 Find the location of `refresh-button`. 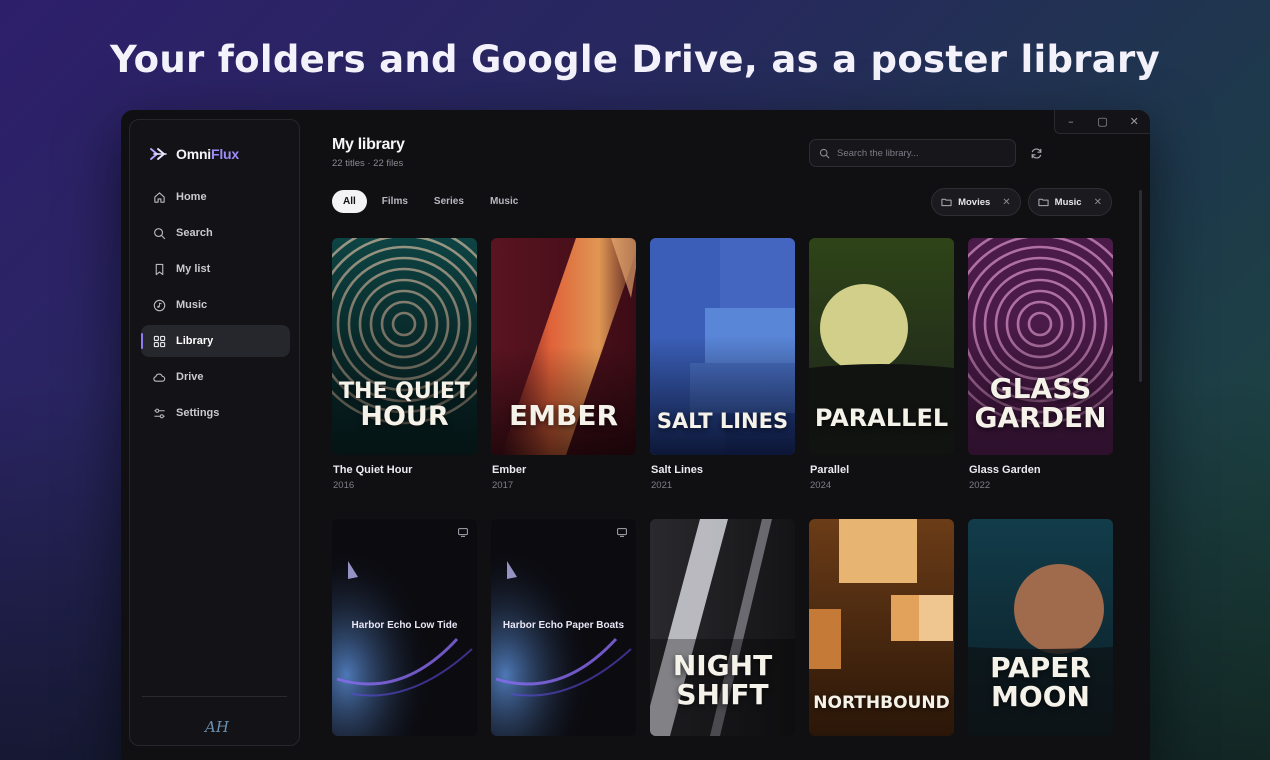

refresh-button is located at coordinates (1036, 153).